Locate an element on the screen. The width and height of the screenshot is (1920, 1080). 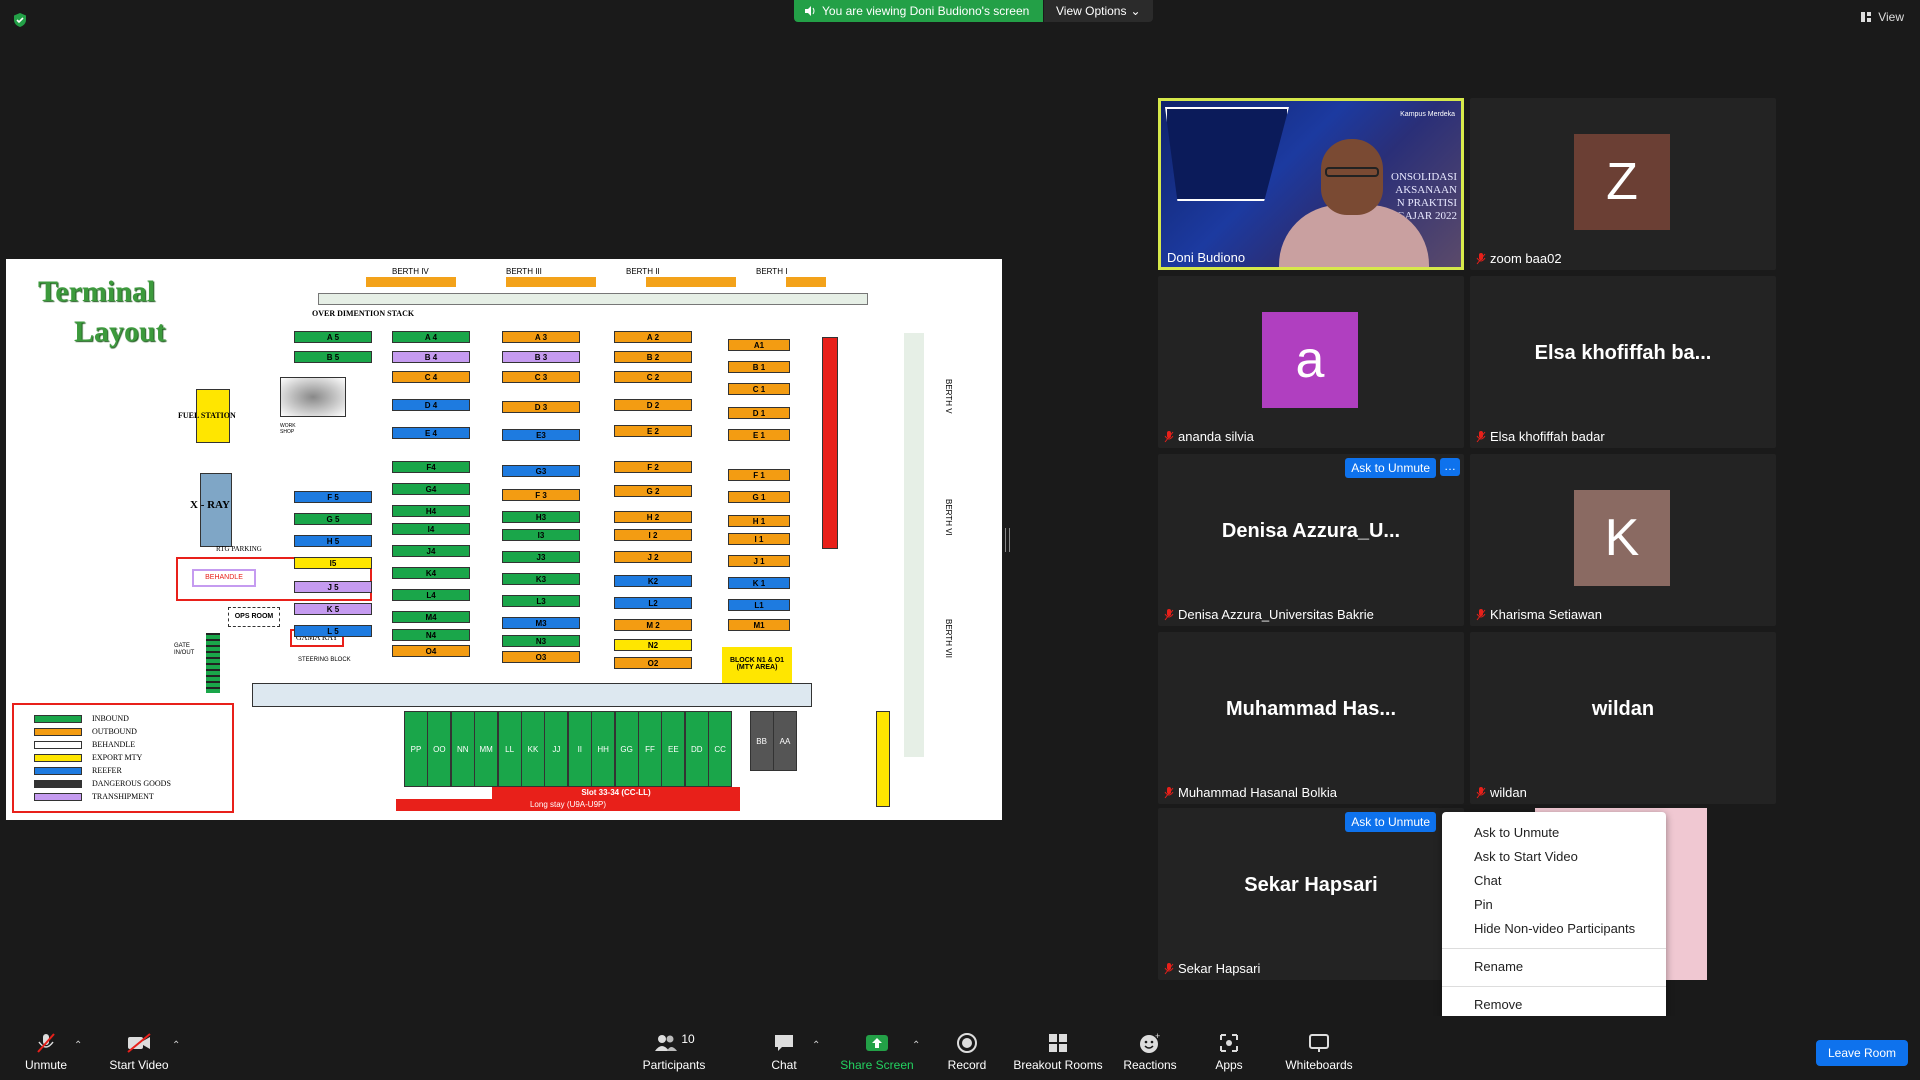
lower-road is located at coordinates (532, 695).